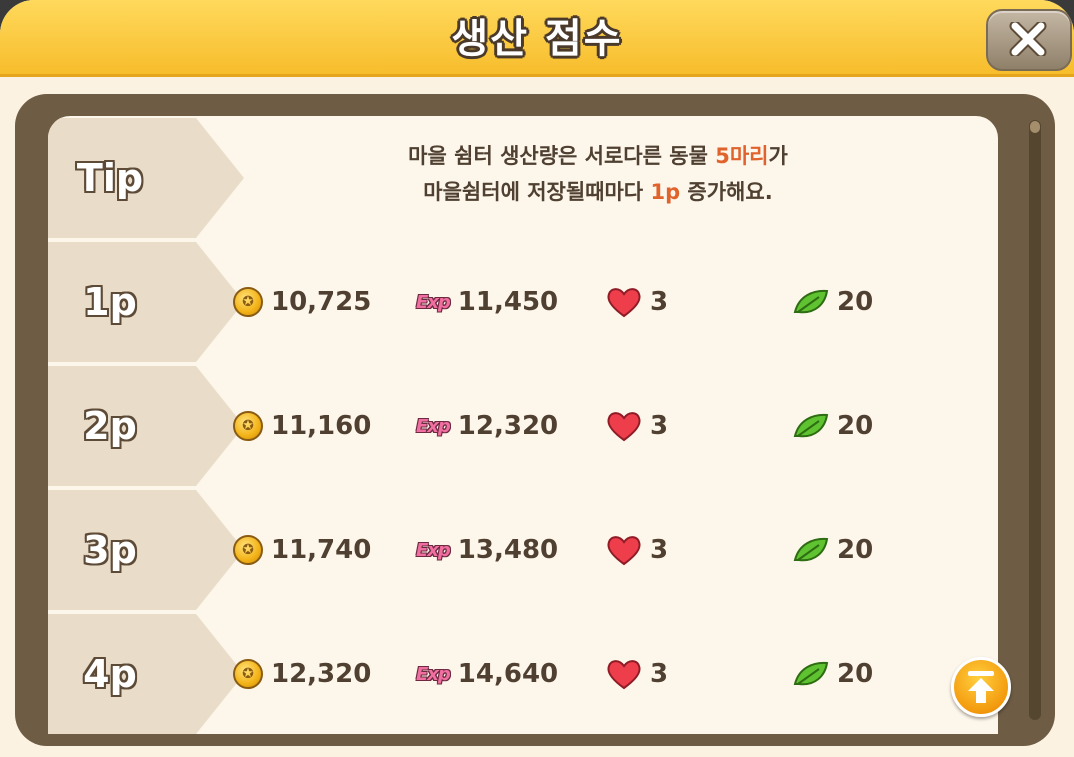  What do you see at coordinates (321, 674) in the screenshot?
I see `coin-value: 12,320` at bounding box center [321, 674].